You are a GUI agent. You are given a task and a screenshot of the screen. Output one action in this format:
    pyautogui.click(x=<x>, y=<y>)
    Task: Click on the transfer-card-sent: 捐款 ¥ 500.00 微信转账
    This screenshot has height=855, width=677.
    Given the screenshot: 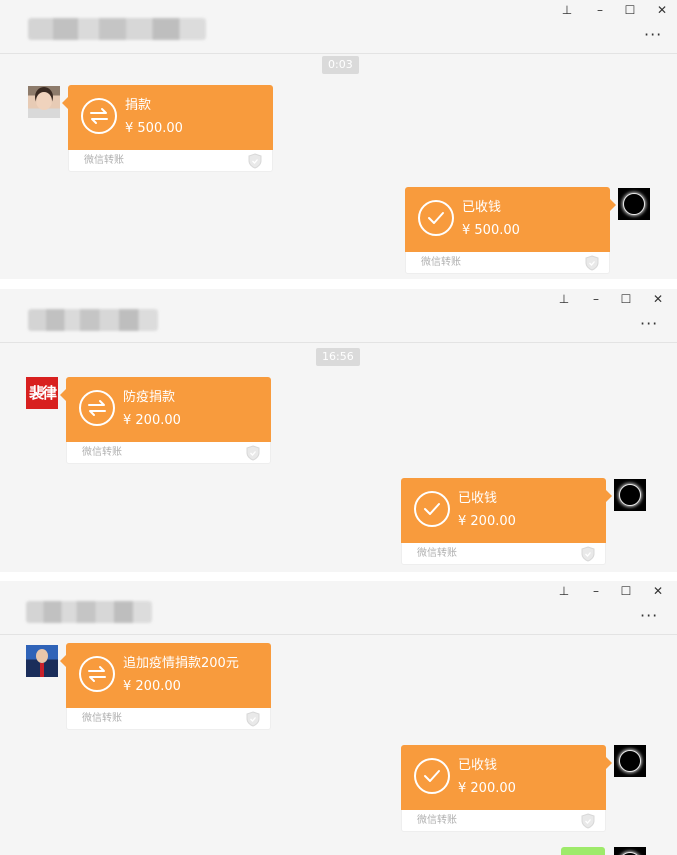 What is the action you would take?
    pyautogui.click(x=167, y=128)
    